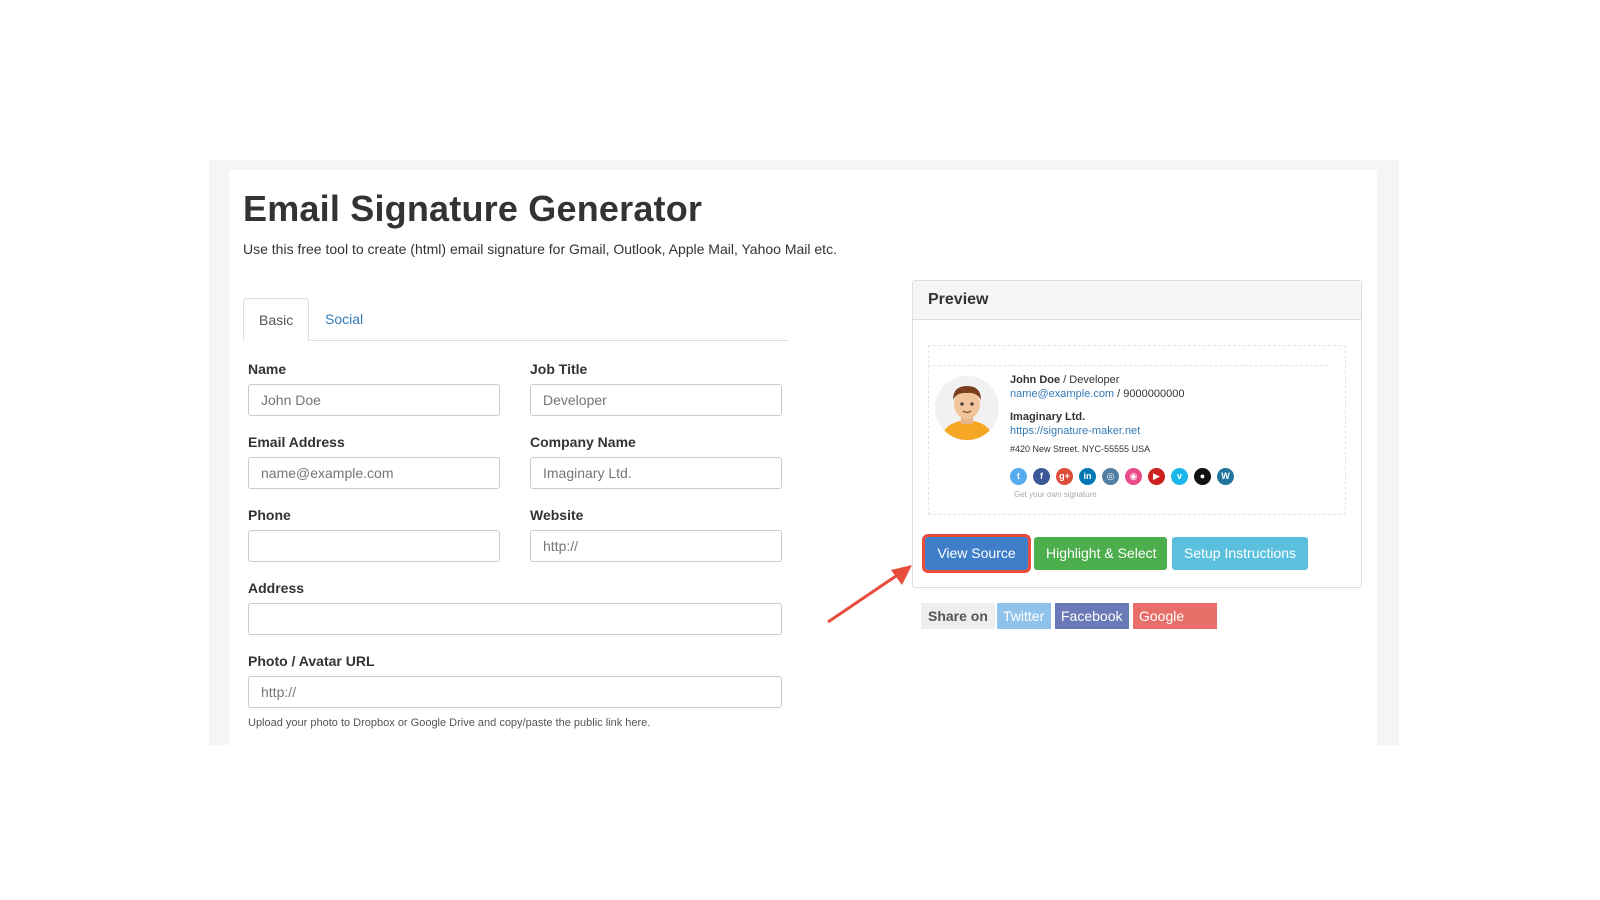  What do you see at coordinates (276, 319) in the screenshot?
I see `tab-basic: Basic` at bounding box center [276, 319].